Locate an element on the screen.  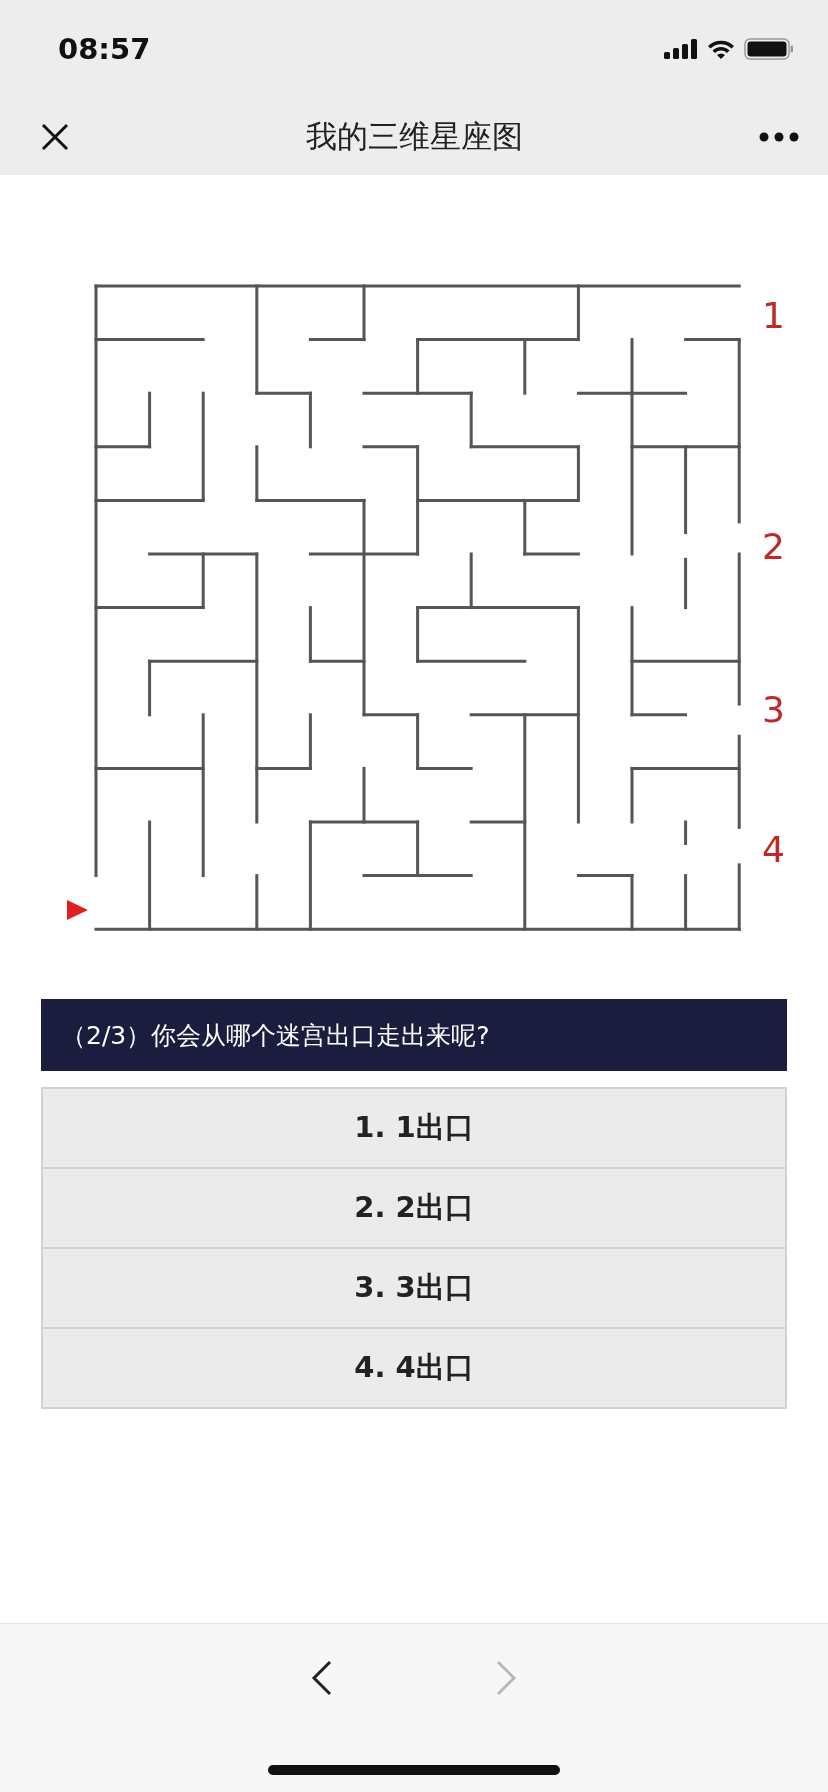
question-text: （2/3）你会从哪个迷宫出口走出来呢? is located at coordinates (414, 1035).